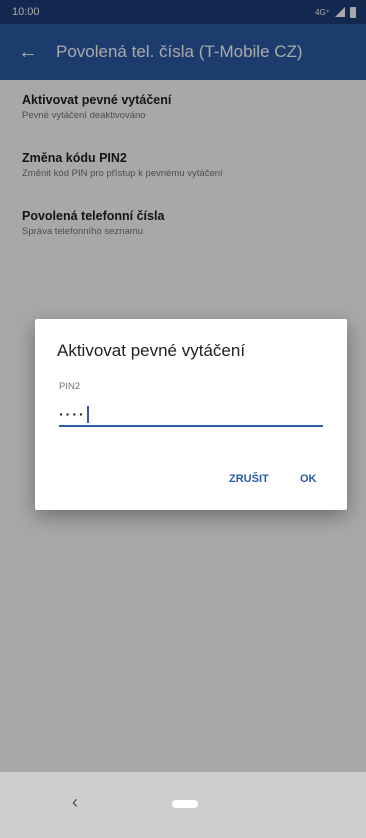  Describe the element at coordinates (75, 802) in the screenshot. I see `nav-back-icon: ‹` at that location.